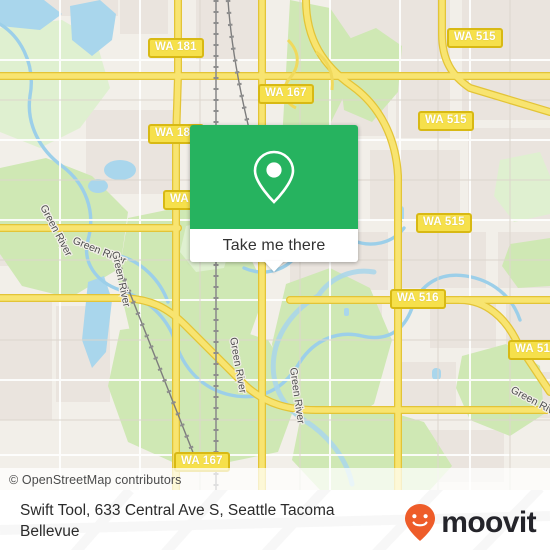 This screenshot has height=550, width=550. What do you see at coordinates (420, 522) in the screenshot?
I see `moovit-pin-smiley-icon` at bounding box center [420, 522].